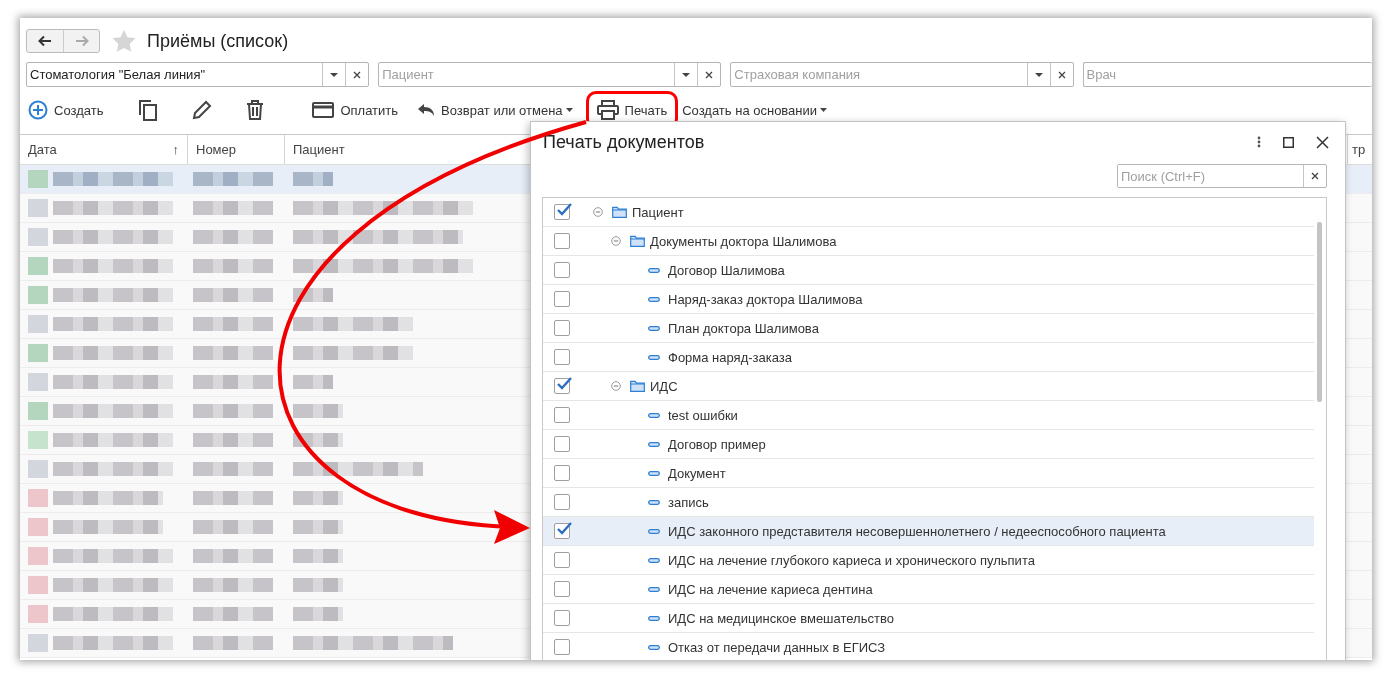  I want to click on toolbar-button: Возврат или отмена, so click(499, 110).